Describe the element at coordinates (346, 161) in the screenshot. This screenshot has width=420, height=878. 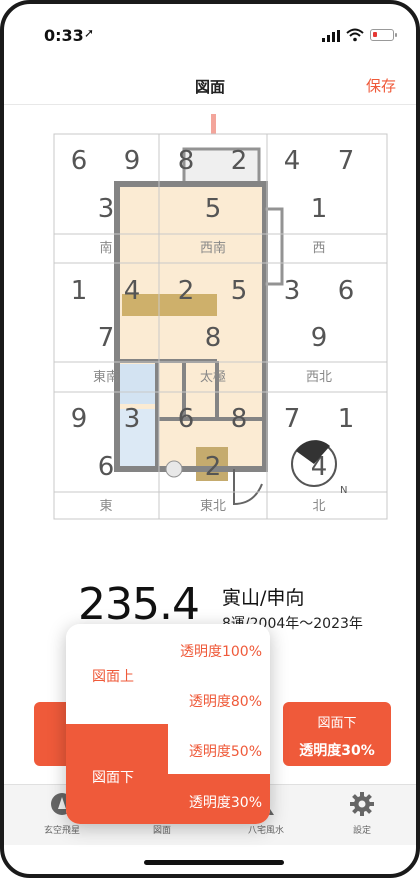
I see `grid-cell-3-right: 7` at that location.